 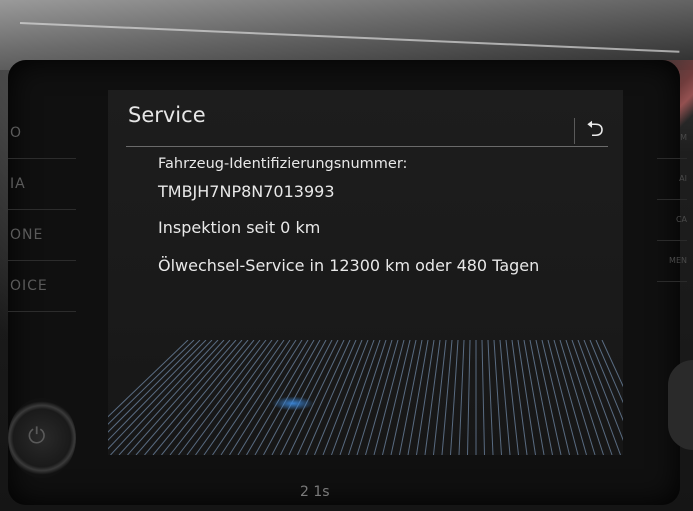 I want to click on back-button: ⮌, so click(x=594, y=131).